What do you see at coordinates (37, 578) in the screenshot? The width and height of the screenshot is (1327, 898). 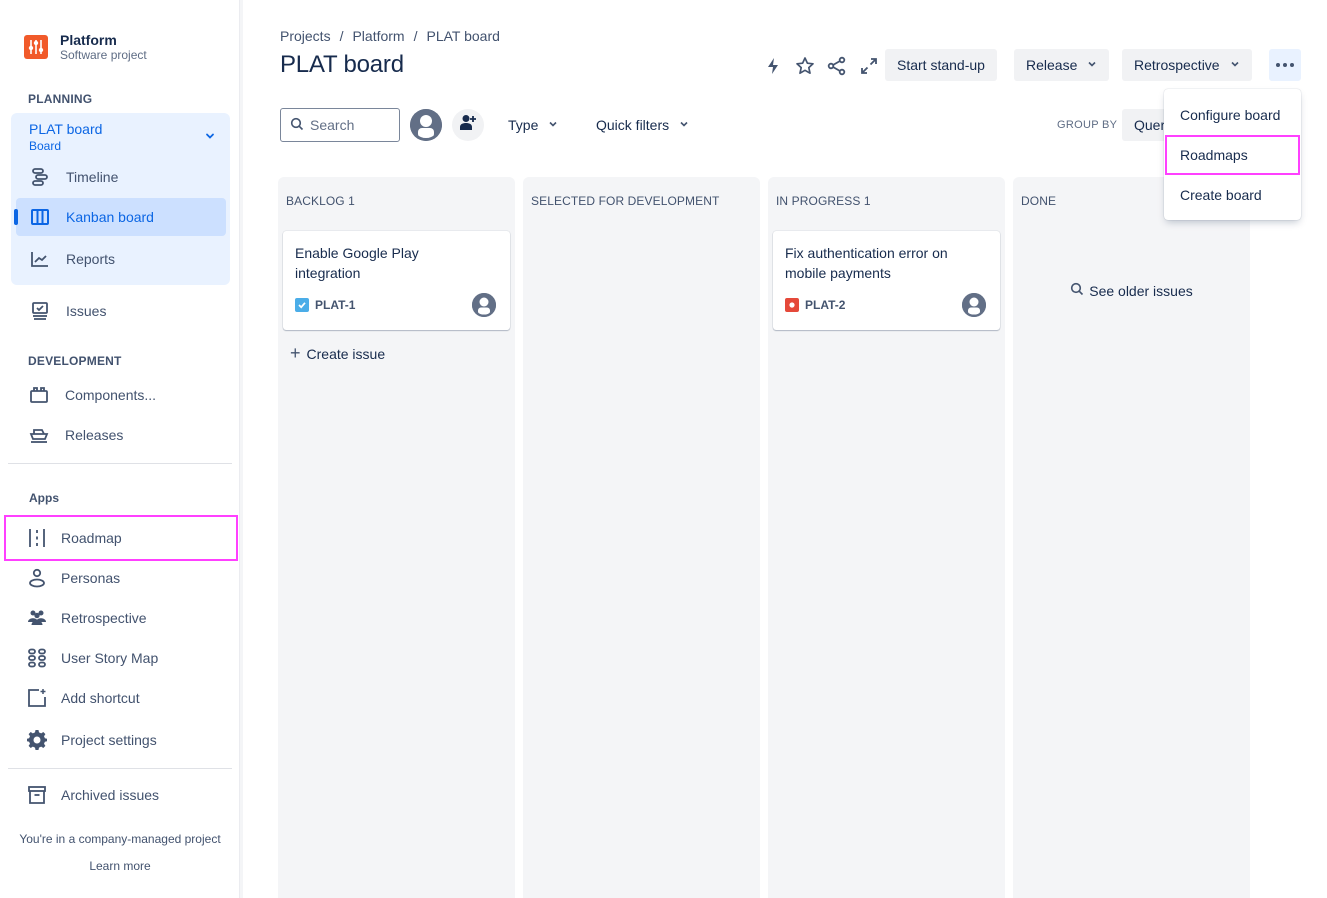 I see `person-icon` at bounding box center [37, 578].